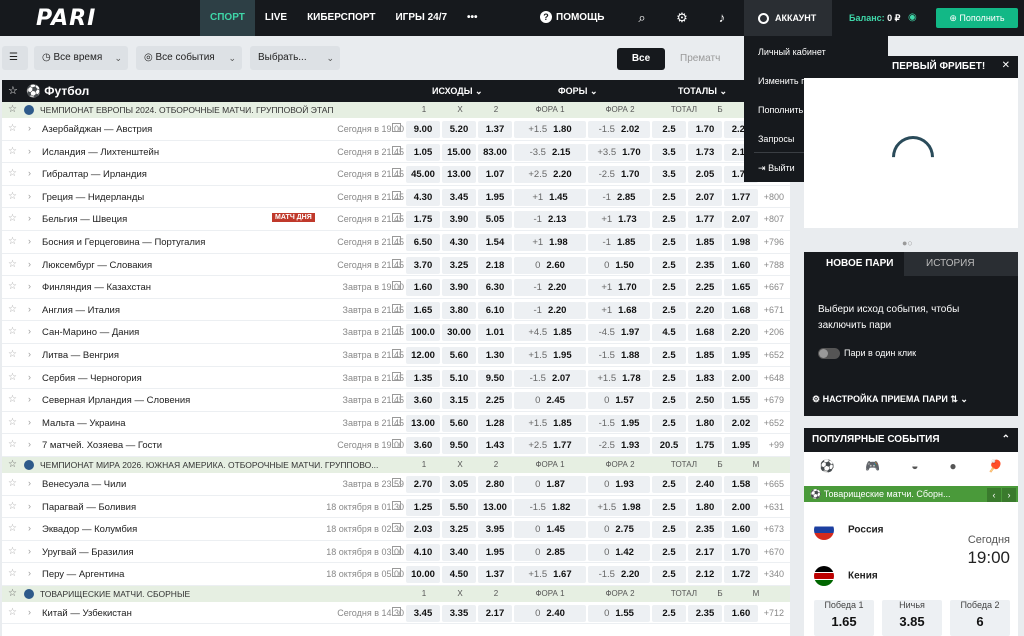 Image resolution: width=1024 pixels, height=636 pixels. Describe the element at coordinates (788, 18) in the screenshot. I see `account-button: АККАУНТ` at that location.